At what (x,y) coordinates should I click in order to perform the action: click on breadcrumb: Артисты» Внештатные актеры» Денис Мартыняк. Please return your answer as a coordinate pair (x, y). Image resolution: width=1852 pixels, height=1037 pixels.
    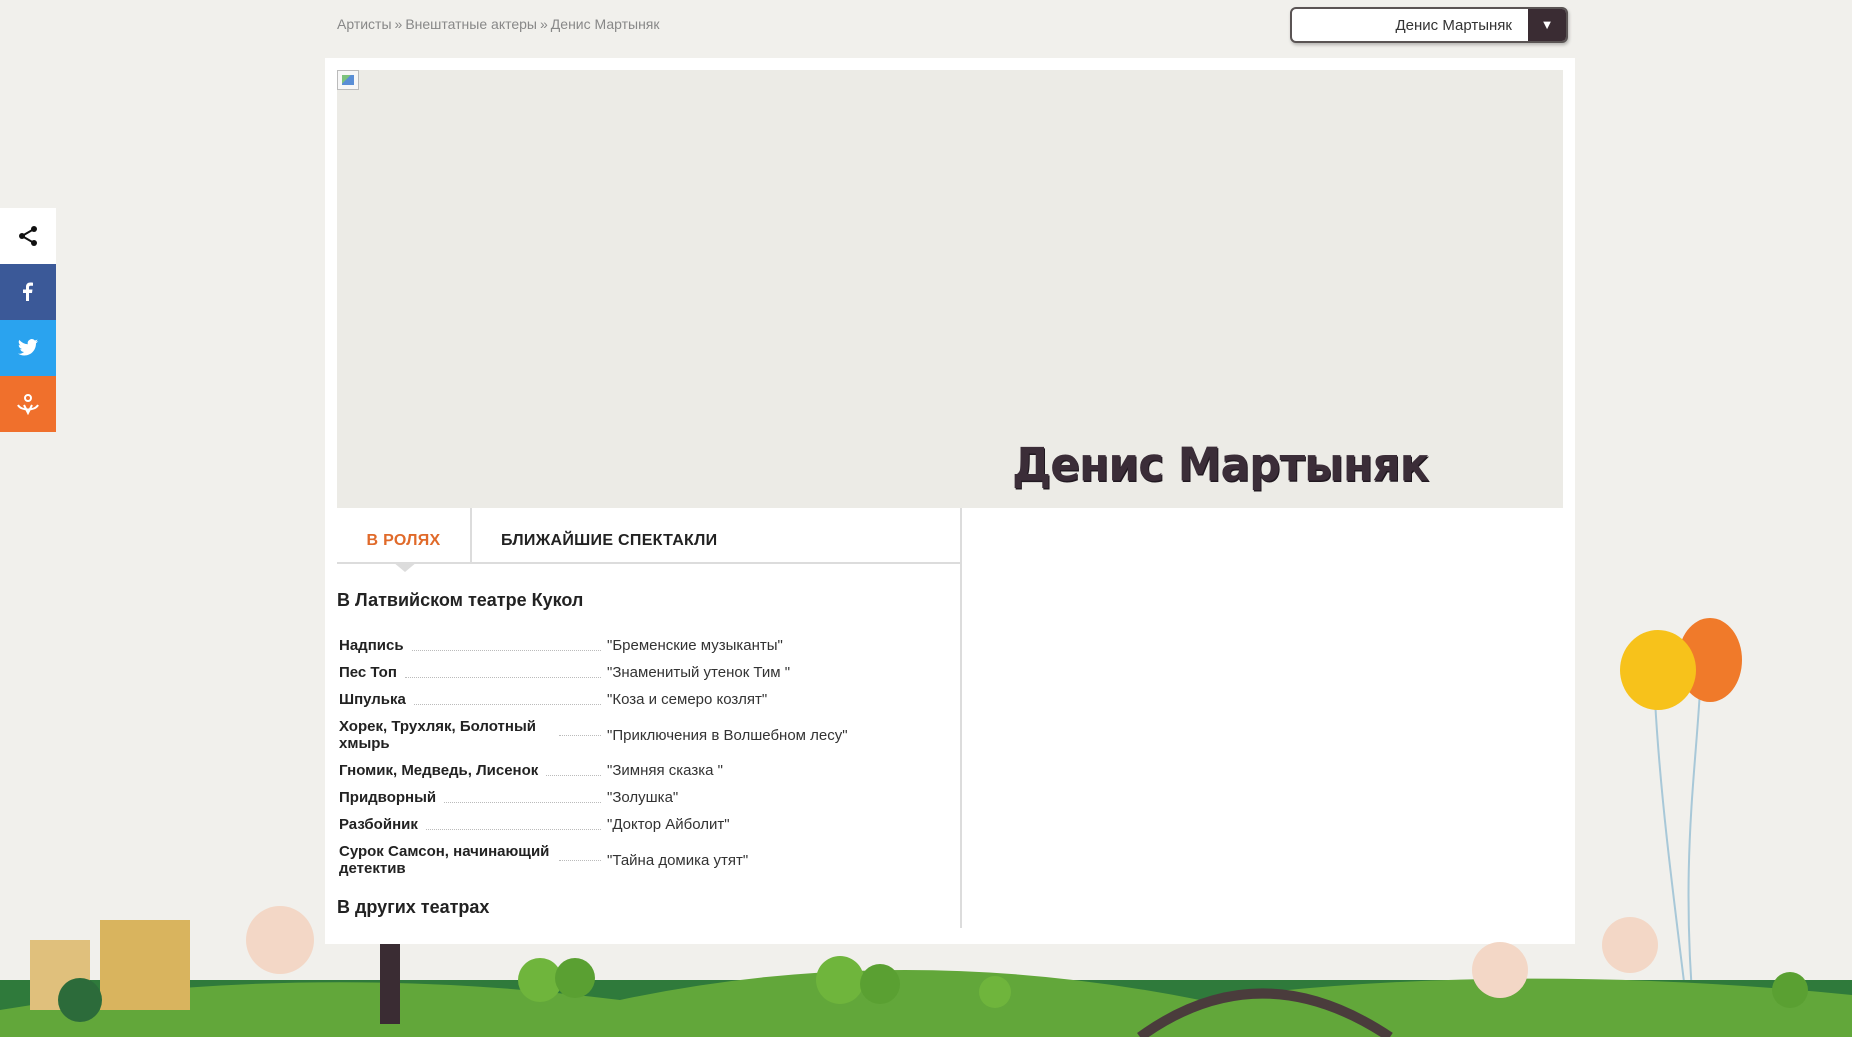
    Looking at the image, I should click on (498, 24).